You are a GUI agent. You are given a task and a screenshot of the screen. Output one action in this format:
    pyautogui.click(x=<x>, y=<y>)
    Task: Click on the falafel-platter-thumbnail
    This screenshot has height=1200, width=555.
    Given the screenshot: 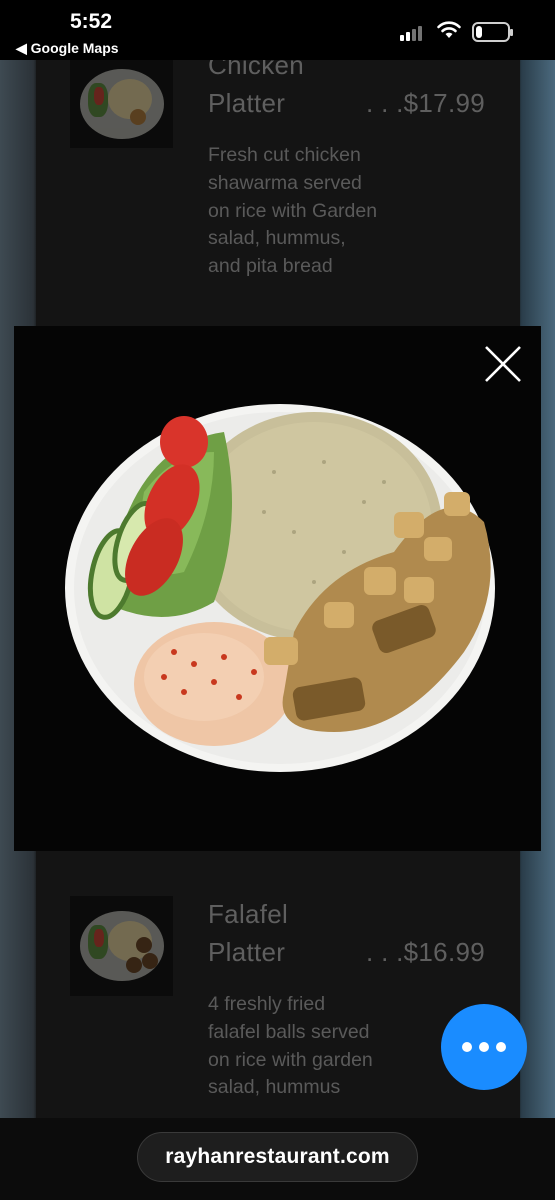 What is the action you would take?
    pyautogui.click(x=121, y=946)
    